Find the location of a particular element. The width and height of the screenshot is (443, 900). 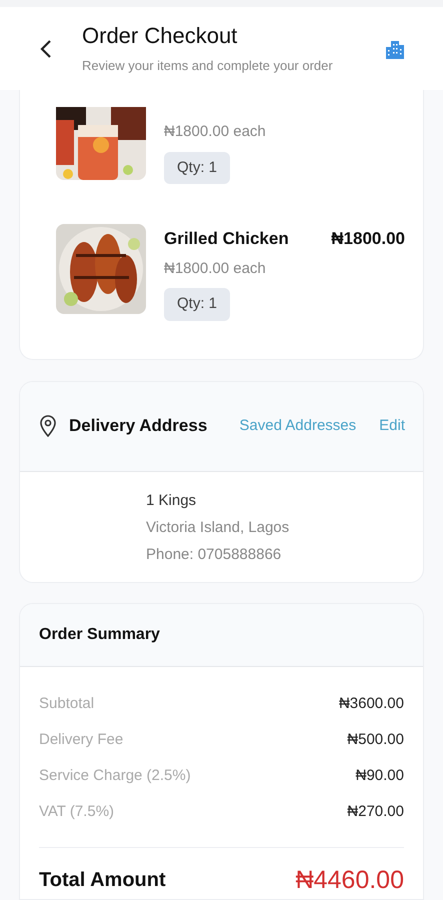

summary-label: VAT (7.5%) is located at coordinates (76, 812).